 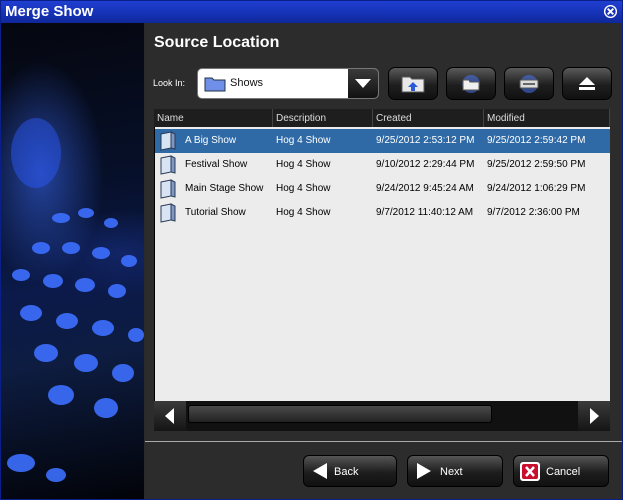 I want to click on cancel-button: Cancel, so click(x=561, y=471).